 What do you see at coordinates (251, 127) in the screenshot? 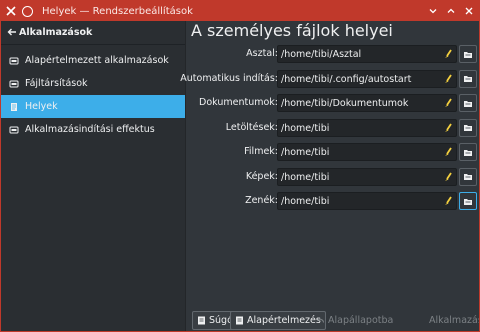
I see `location-label: Letöltések:` at bounding box center [251, 127].